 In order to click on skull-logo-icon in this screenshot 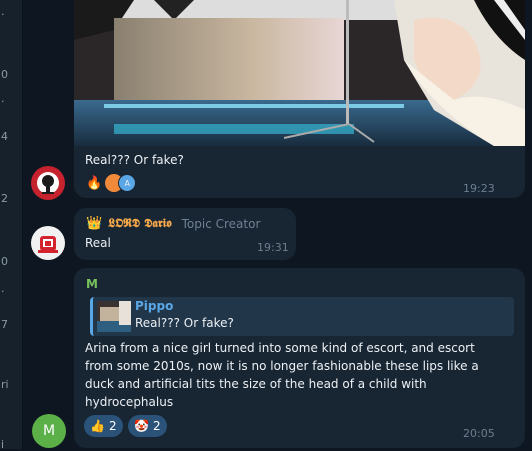, I will do `click(48, 183)`.